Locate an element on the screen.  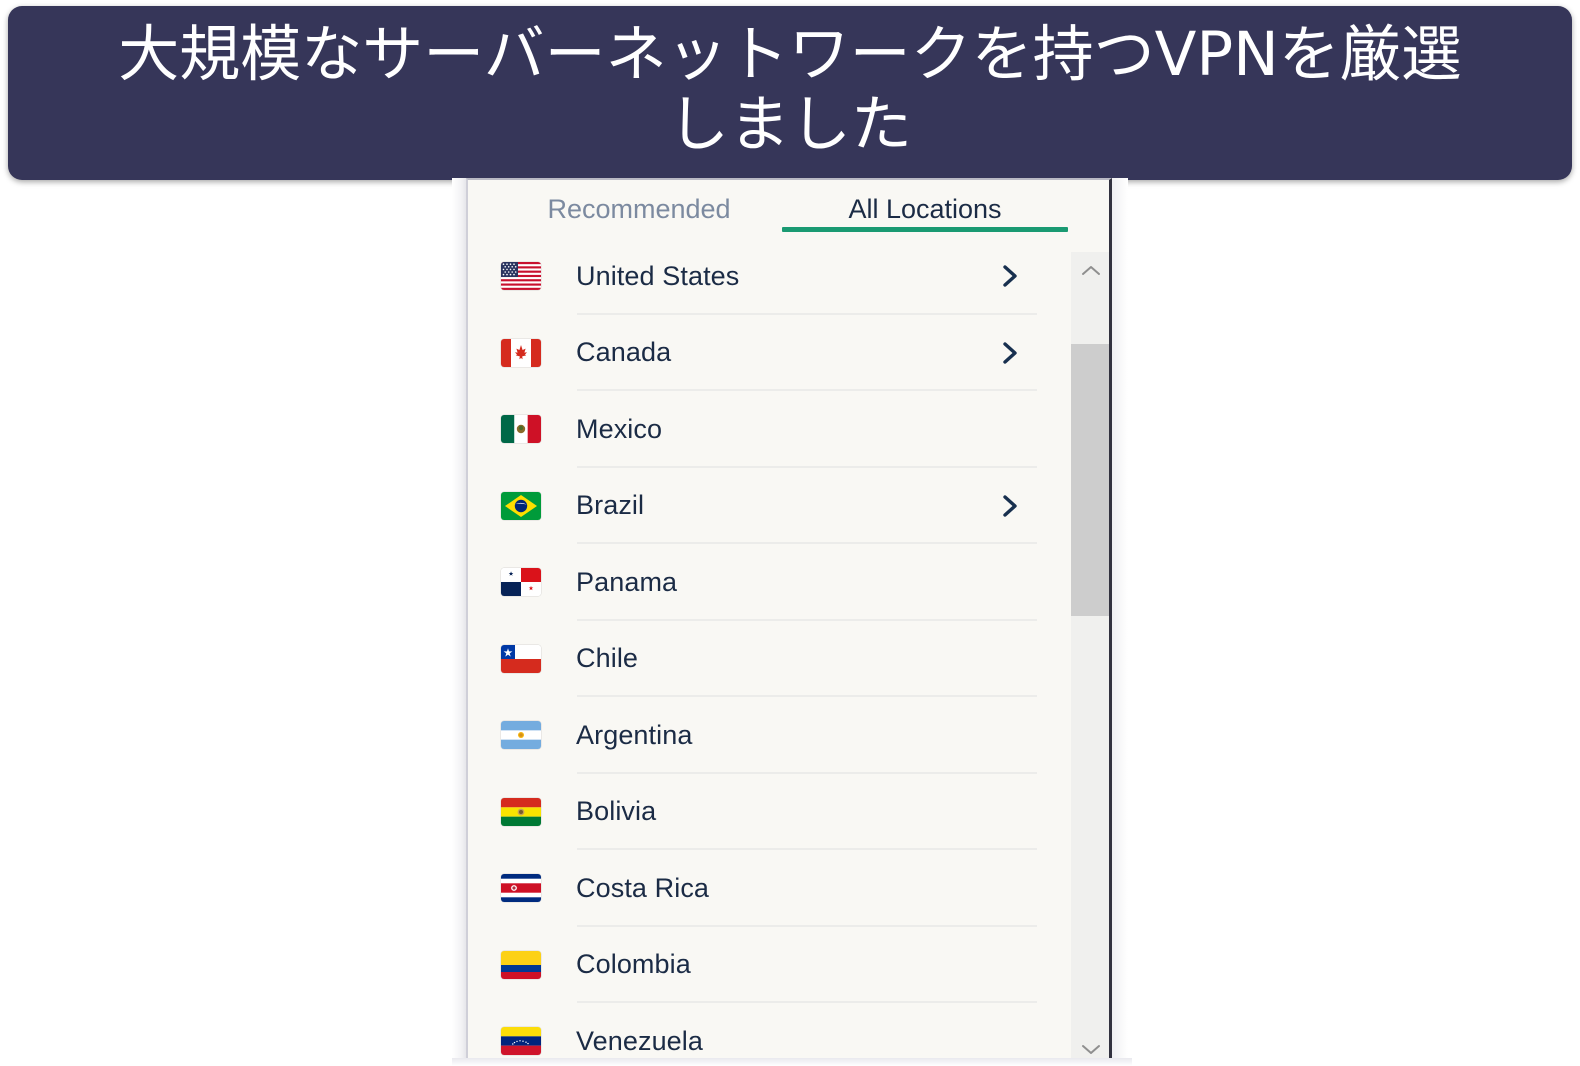
list-item: Bolivia is located at coordinates (768, 812).